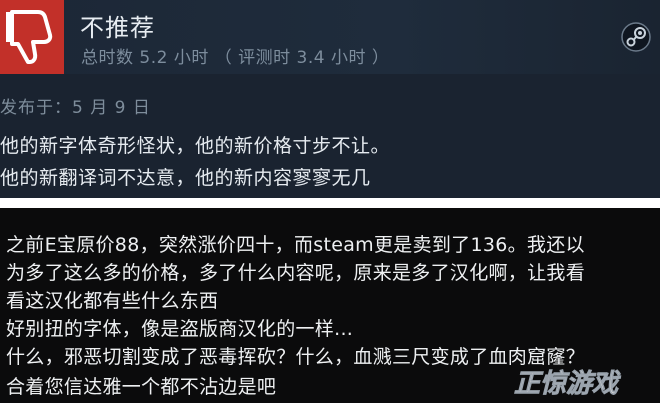 Image resolution: width=660 pixels, height=403 pixels. I want to click on comment-line-2: 为多了这么多的价格，多了什么内容呢，原来是多了汉化啊，让我看, so click(296, 273).